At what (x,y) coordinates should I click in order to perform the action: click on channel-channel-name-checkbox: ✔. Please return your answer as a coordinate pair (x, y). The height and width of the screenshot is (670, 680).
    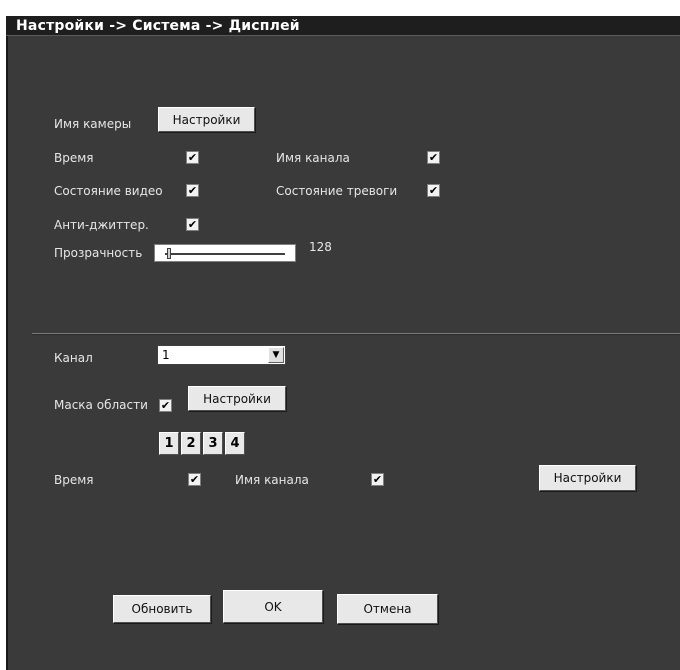
    Looking at the image, I should click on (377, 479).